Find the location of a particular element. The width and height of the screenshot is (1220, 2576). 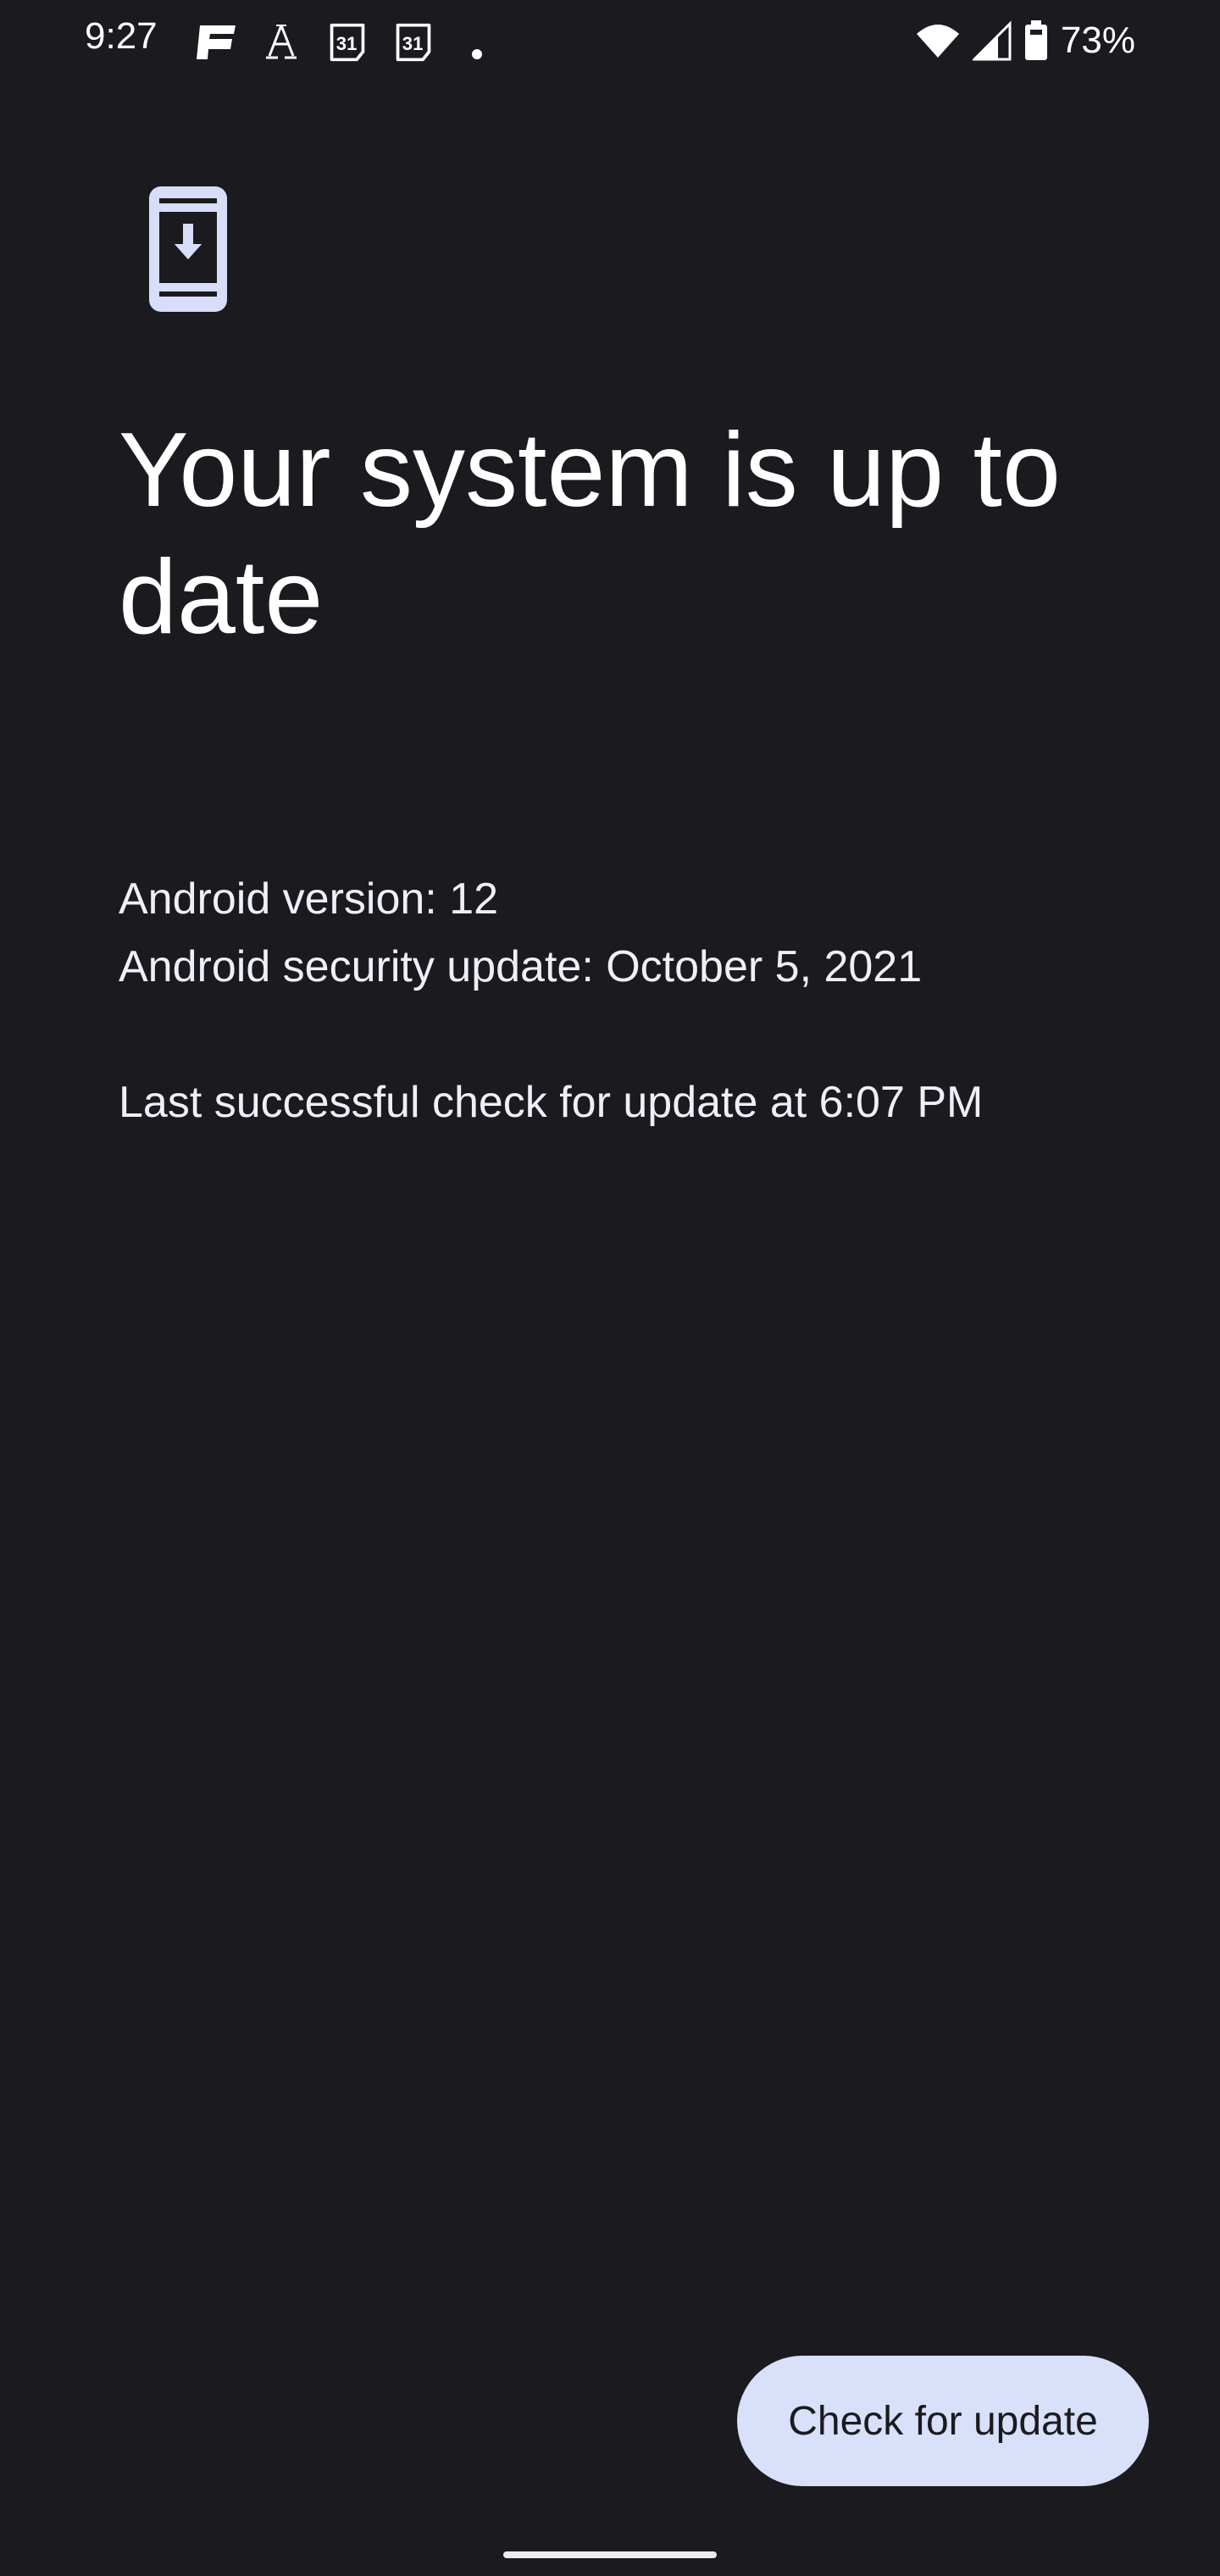

system-update-icon is located at coordinates (188, 249).